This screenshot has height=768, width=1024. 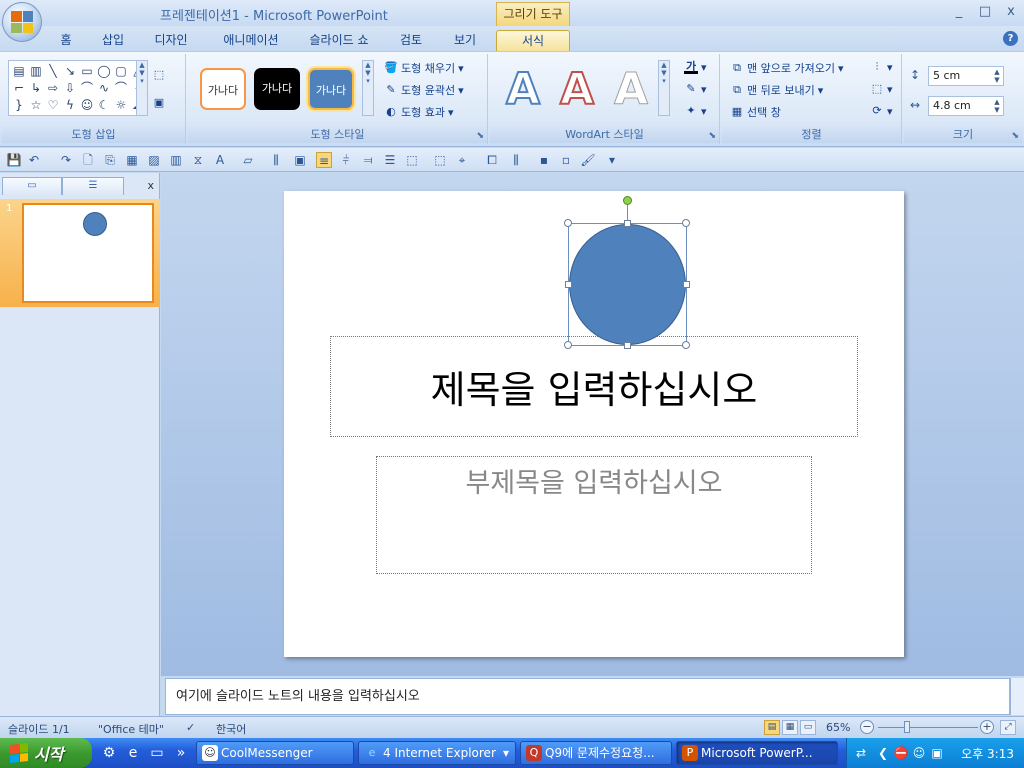 I want to click on office-button, so click(x=22, y=22).